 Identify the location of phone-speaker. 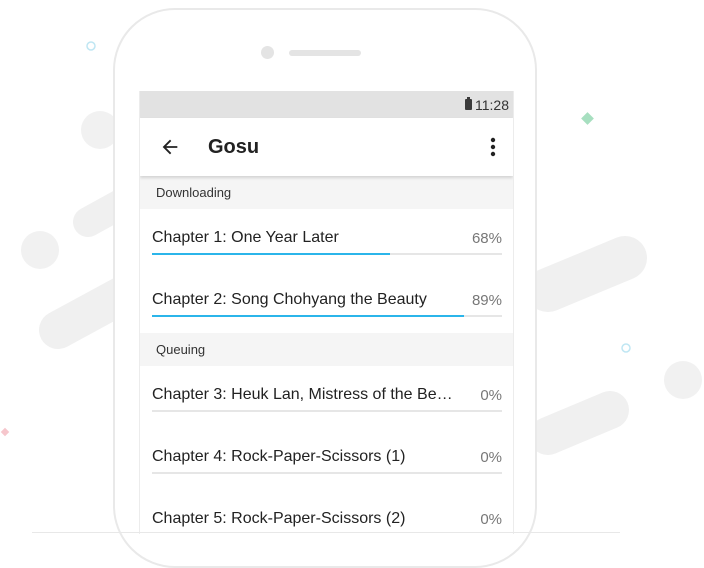
(325, 53).